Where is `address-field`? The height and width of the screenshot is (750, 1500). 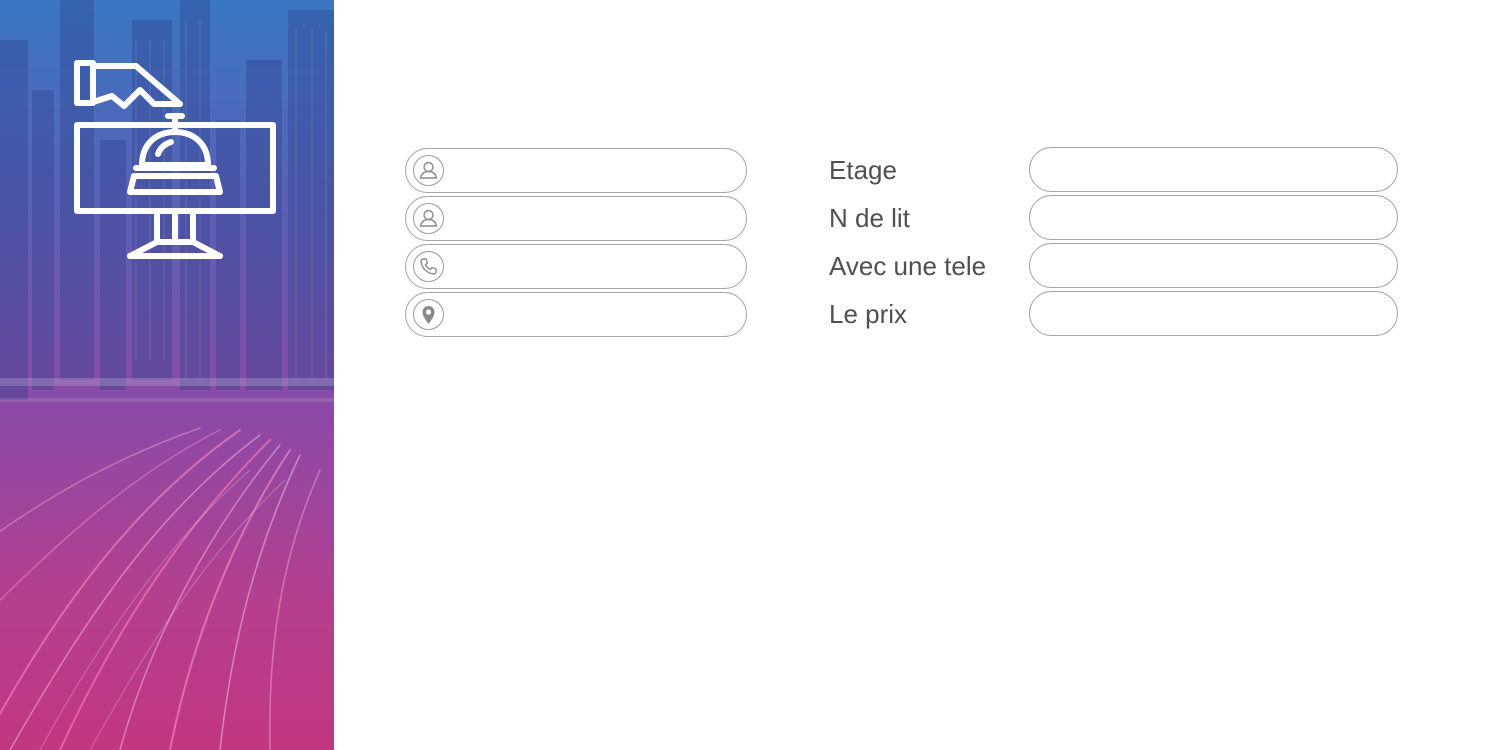
address-field is located at coordinates (576, 314).